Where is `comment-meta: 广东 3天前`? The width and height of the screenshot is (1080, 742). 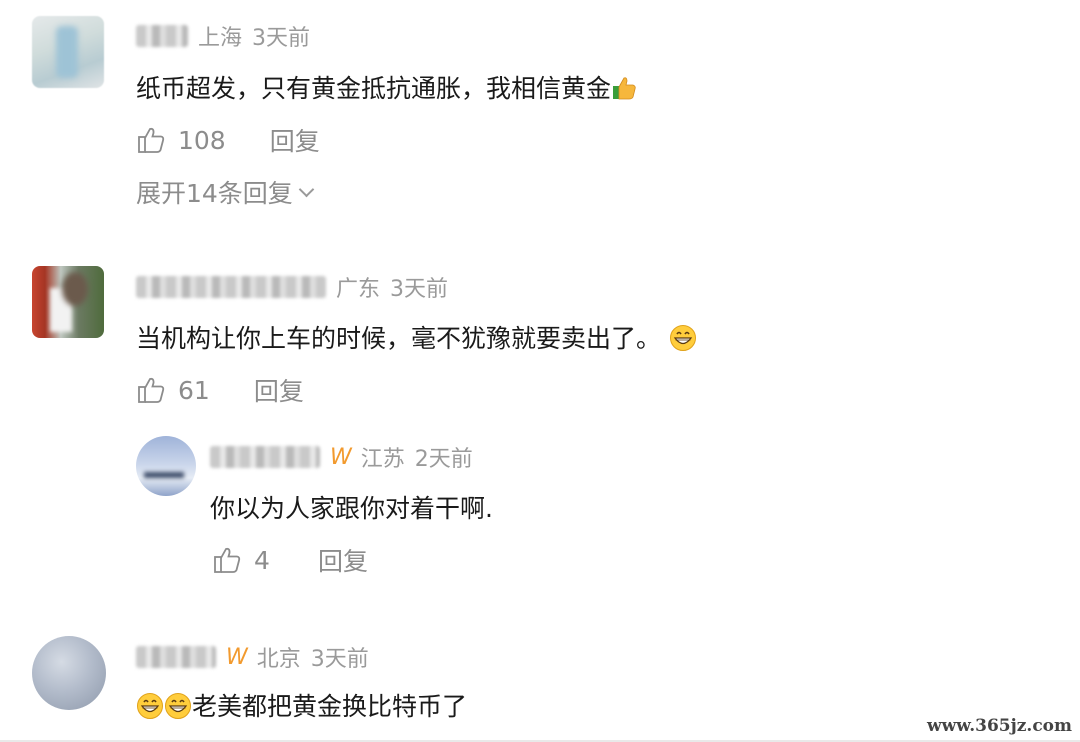 comment-meta: 广东 3天前 is located at coordinates (292, 287).